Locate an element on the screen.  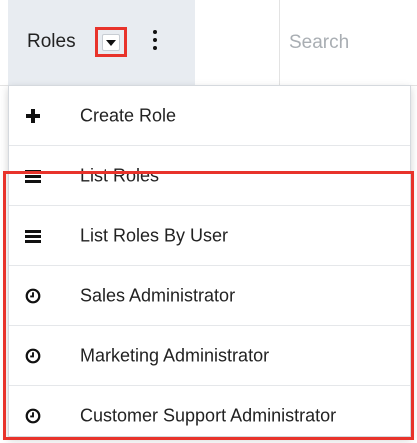
search-input: Search is located at coordinates (319, 43).